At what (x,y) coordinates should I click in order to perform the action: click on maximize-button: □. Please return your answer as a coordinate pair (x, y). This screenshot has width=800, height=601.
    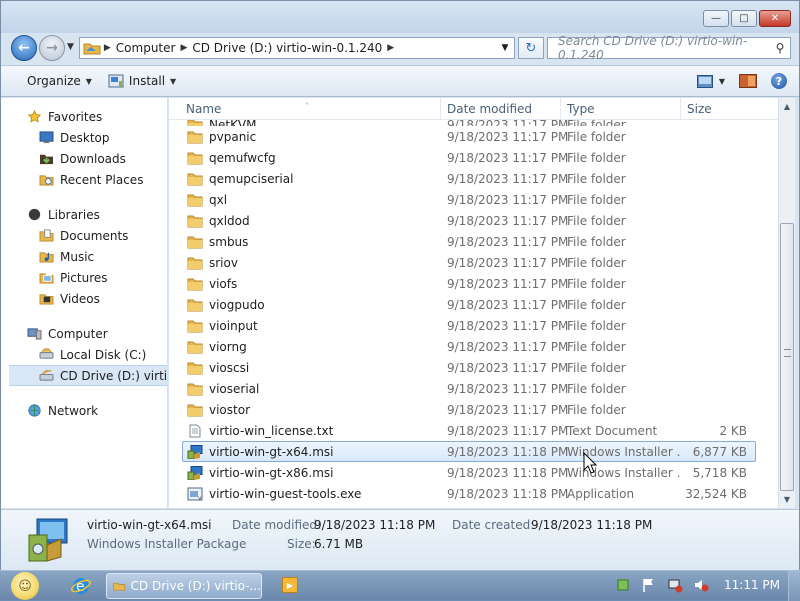
    Looking at the image, I should click on (744, 18).